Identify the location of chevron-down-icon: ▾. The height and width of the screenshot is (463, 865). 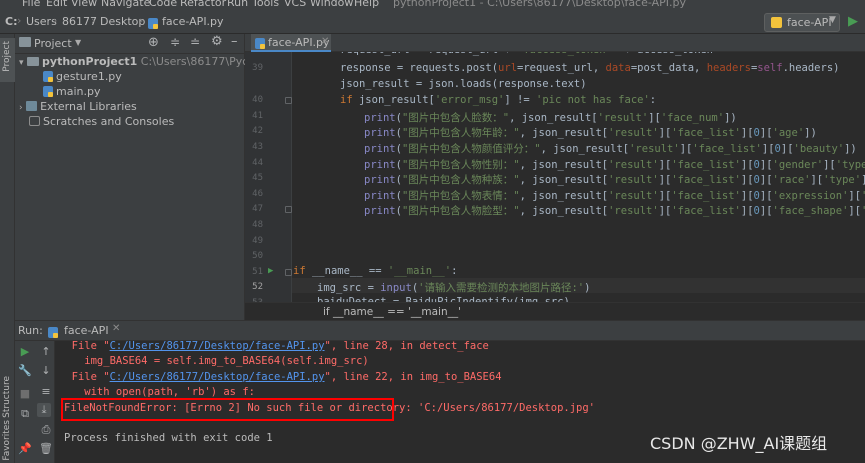
(21, 63).